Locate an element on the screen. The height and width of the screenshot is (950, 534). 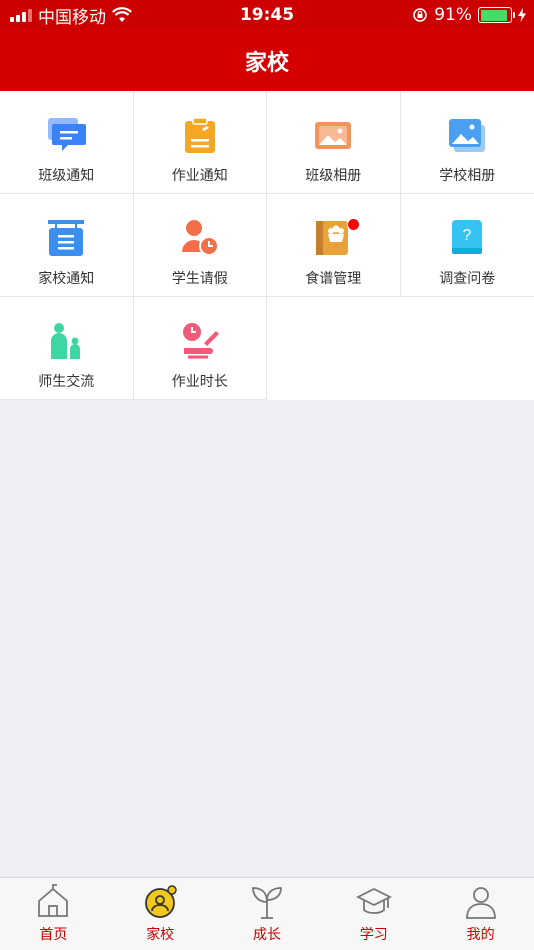
notification-badge is located at coordinates (354, 224).